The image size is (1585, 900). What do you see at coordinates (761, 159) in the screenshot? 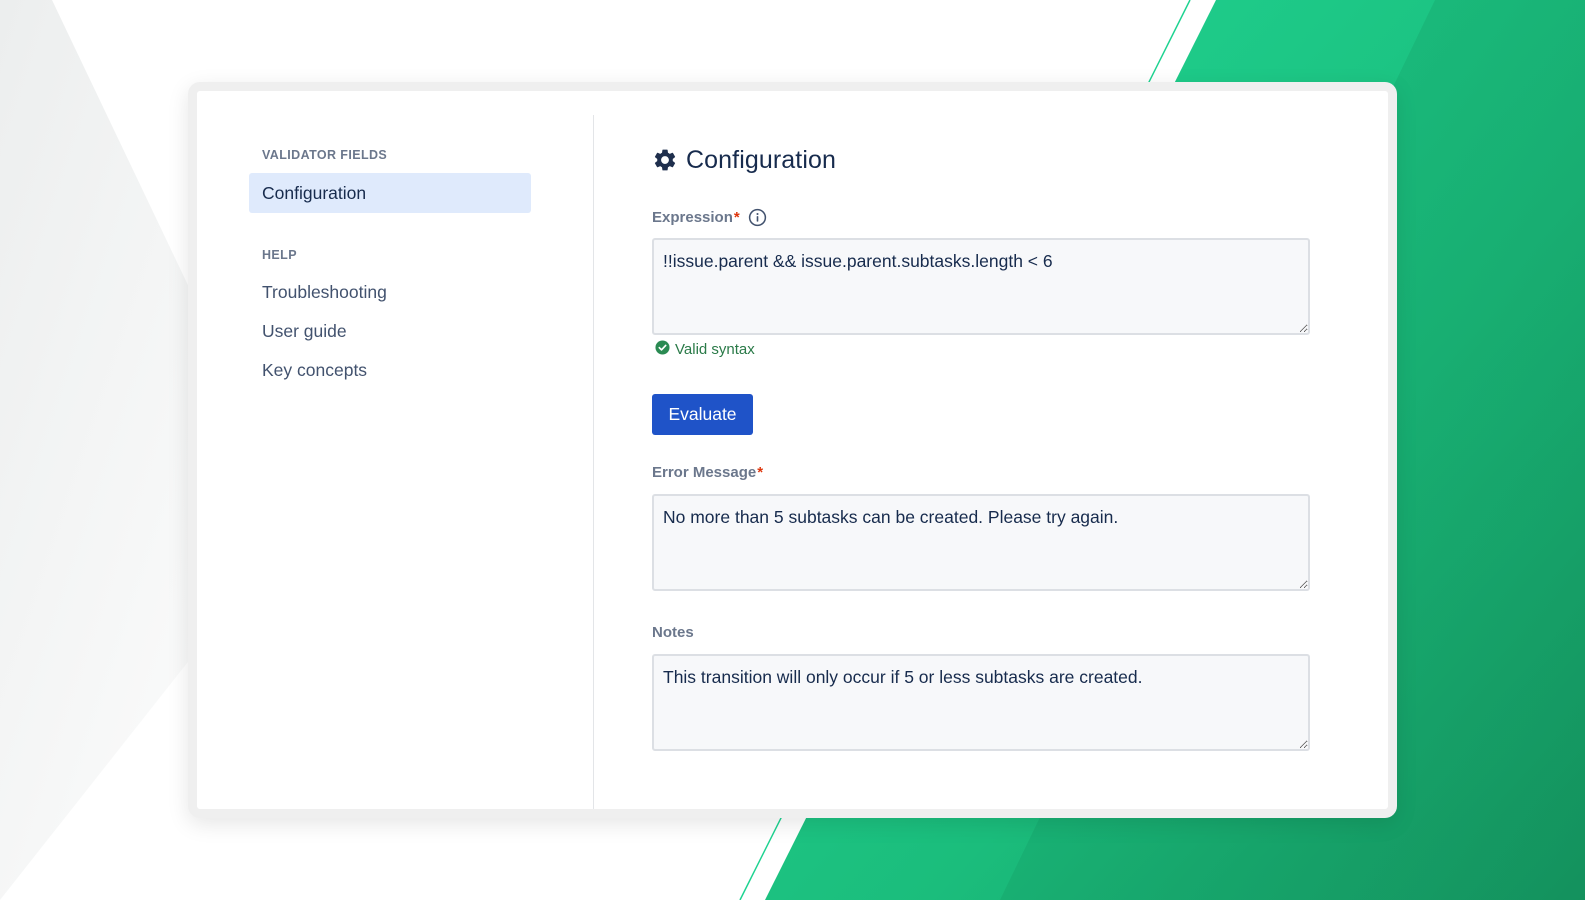
I see `page-title: Configuration` at bounding box center [761, 159].